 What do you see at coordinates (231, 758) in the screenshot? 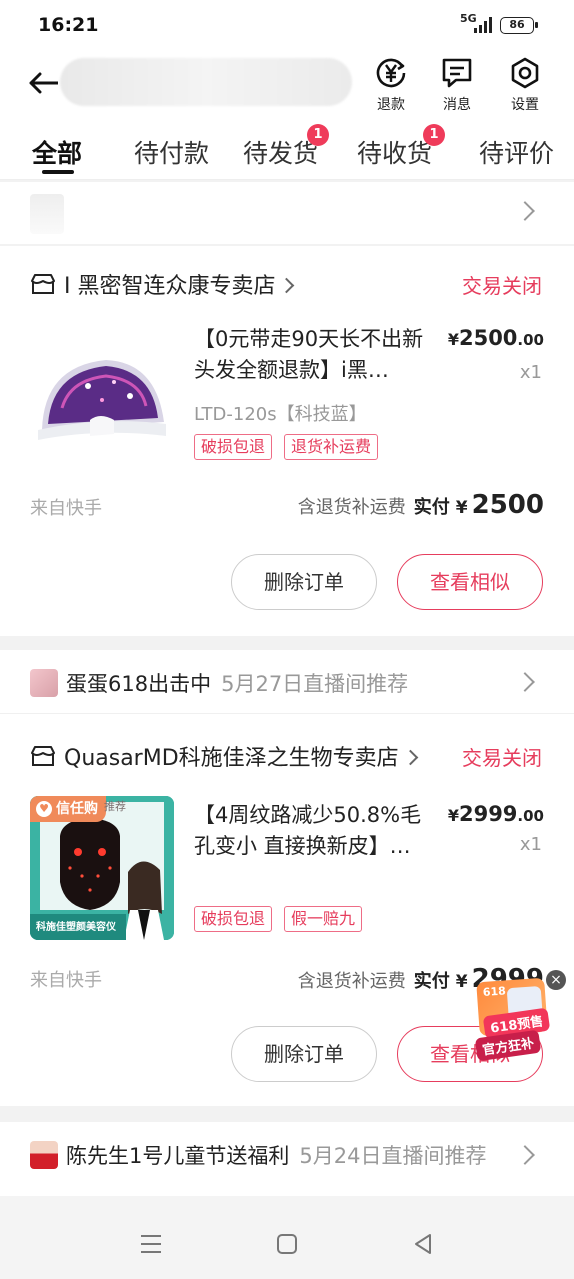
I see `shop-name: QuasarMD科施佳泽之生物专卖店` at bounding box center [231, 758].